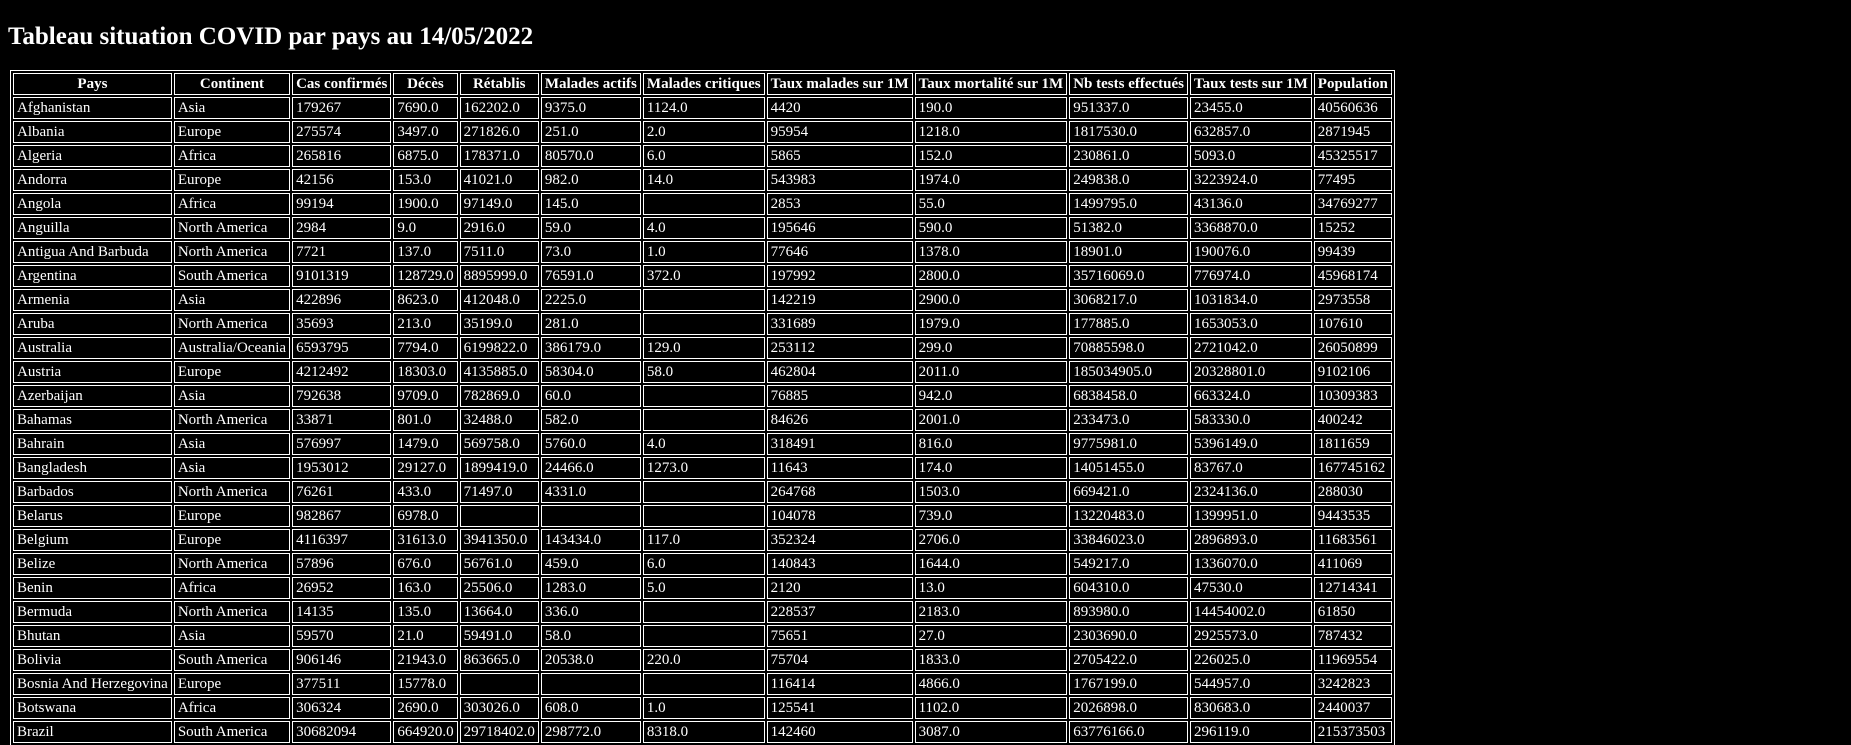  I want to click on table-cell: 1336070.0, so click(1251, 564).